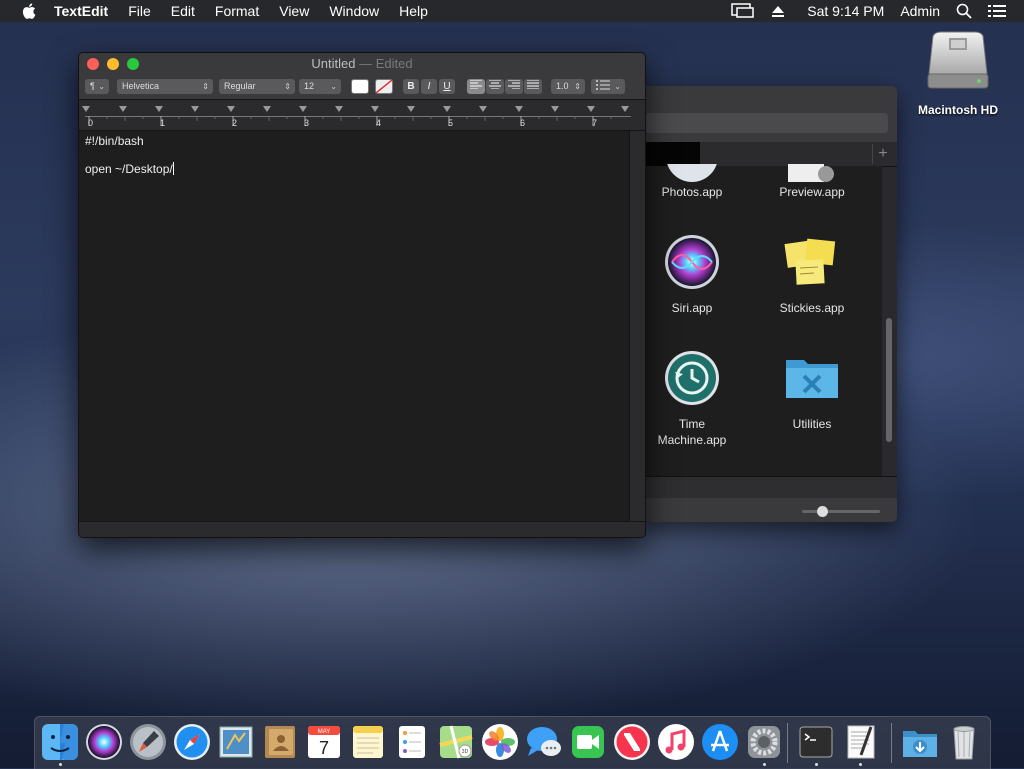 The image size is (1024, 769). What do you see at coordinates (625, 109) in the screenshot?
I see `right-margin-marker` at bounding box center [625, 109].